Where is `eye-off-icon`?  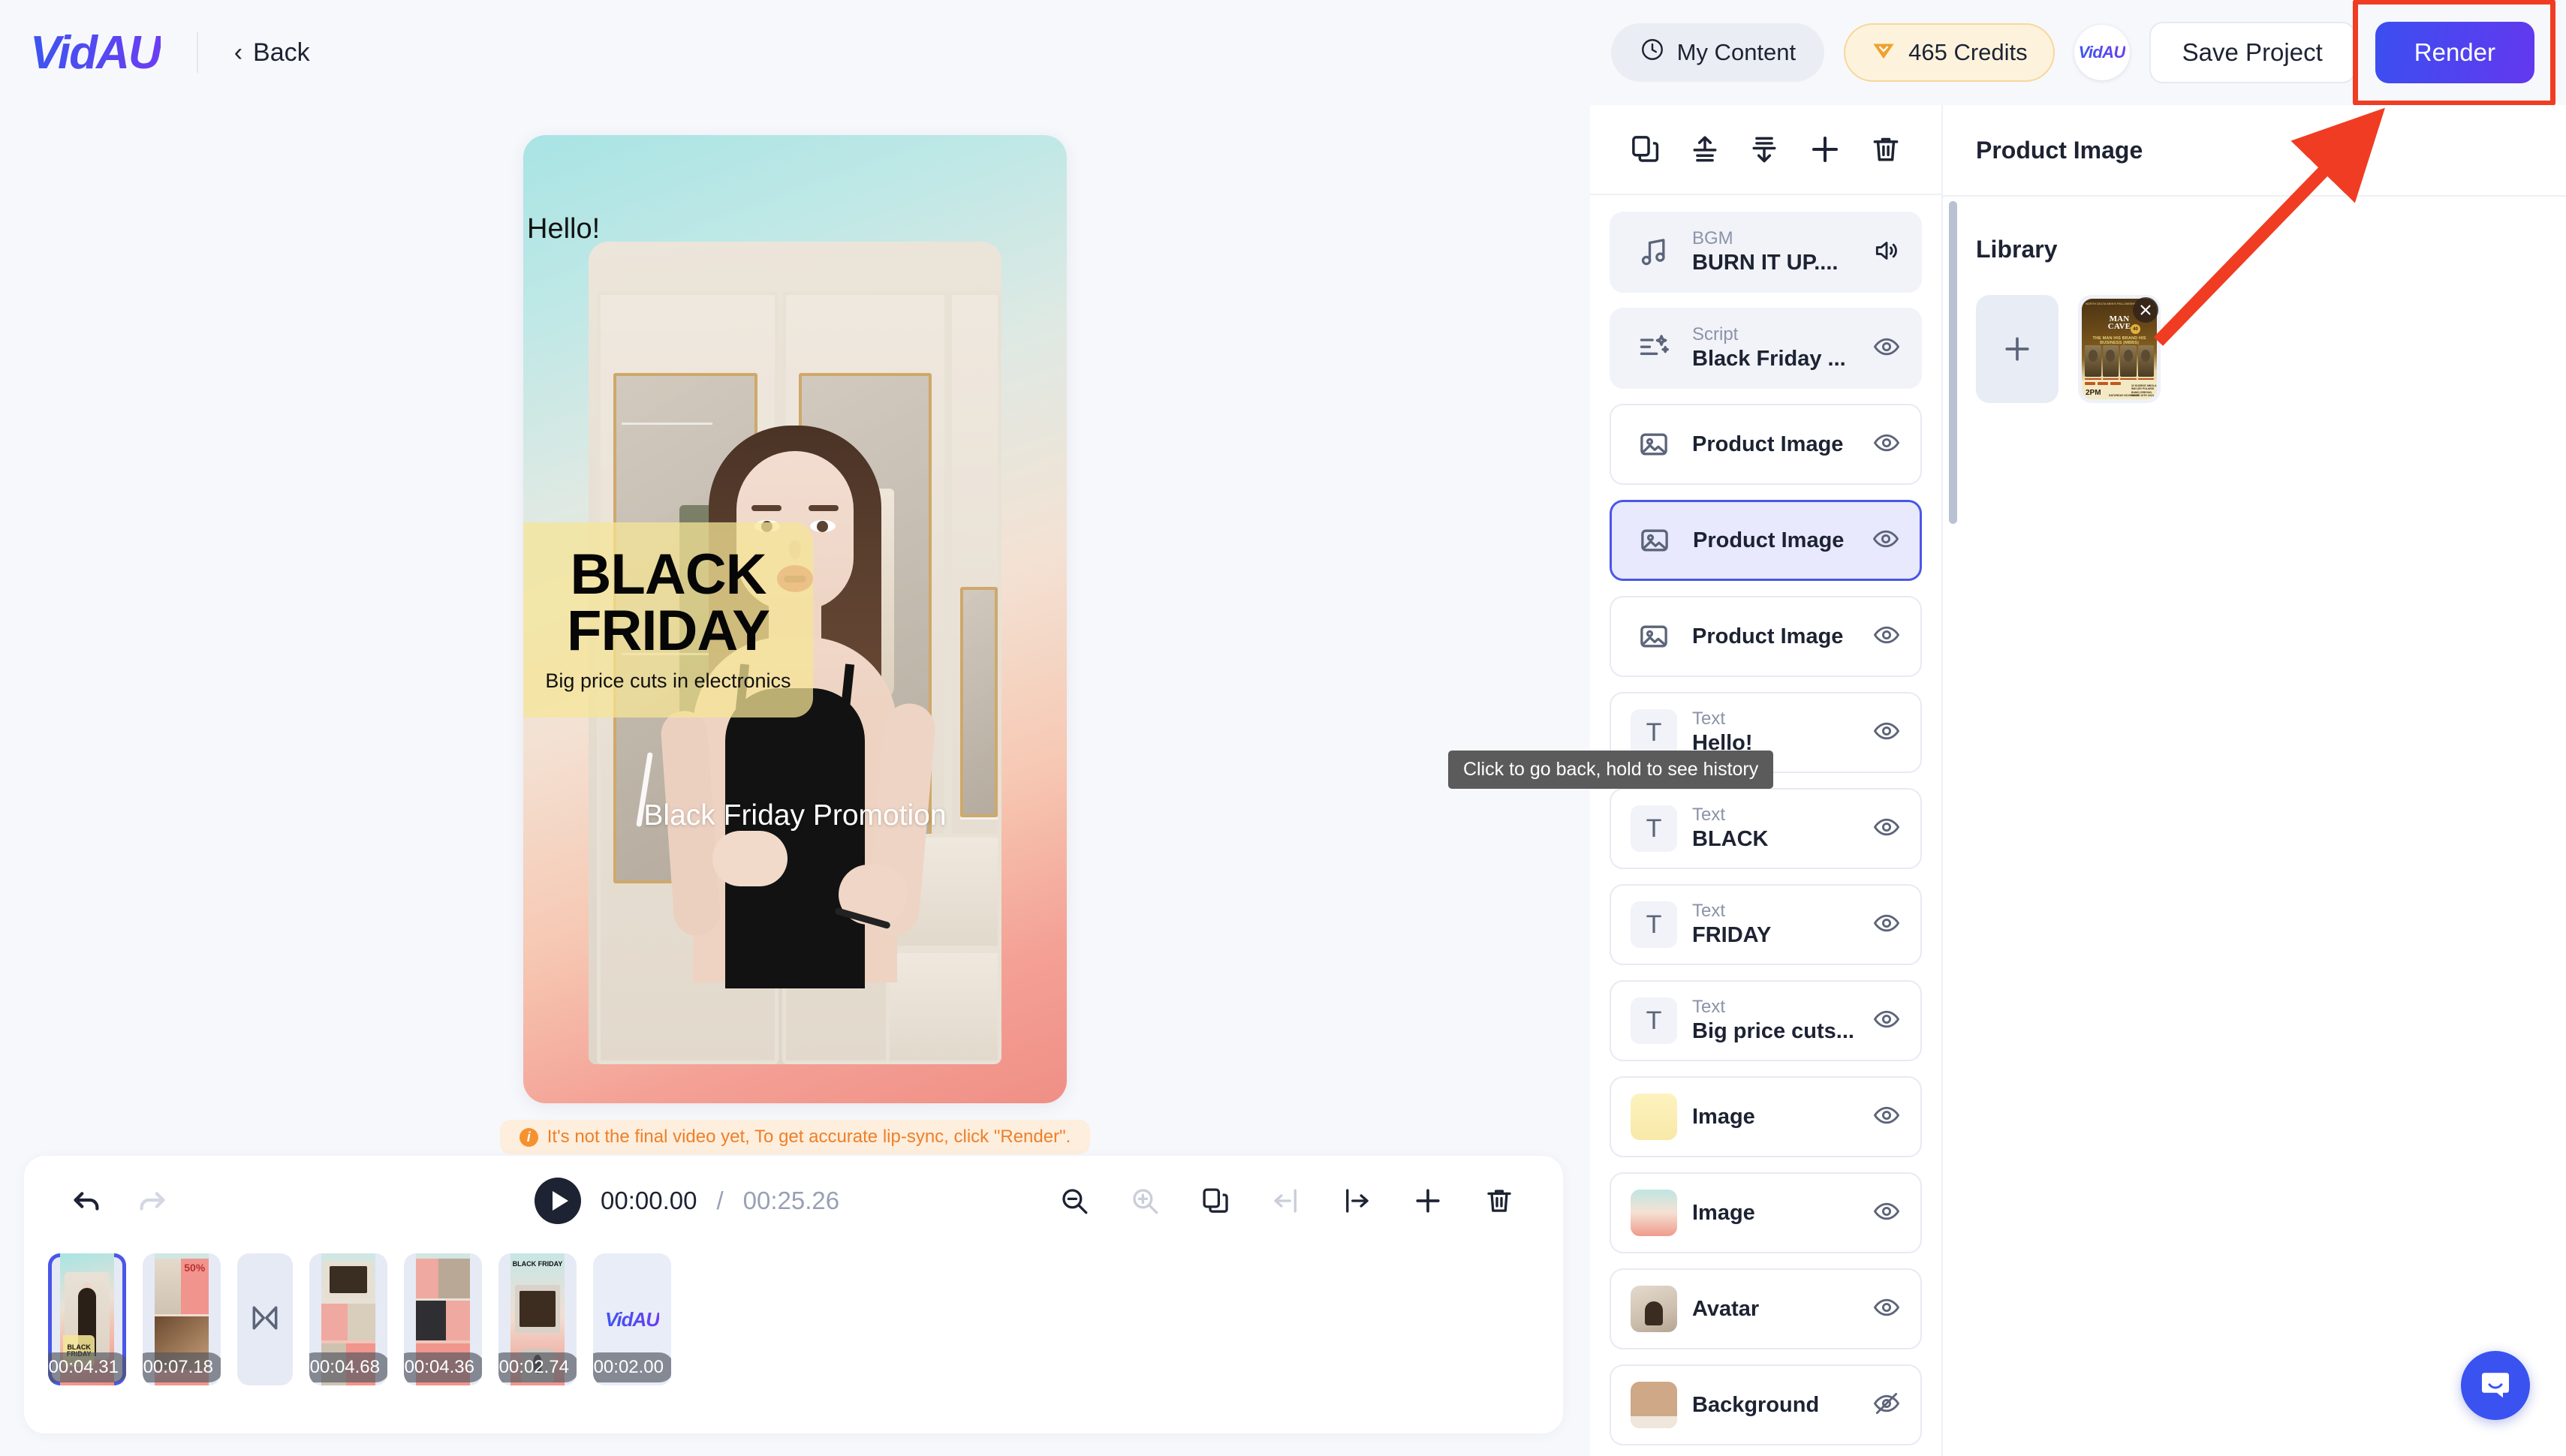 eye-off-icon is located at coordinates (1886, 1405).